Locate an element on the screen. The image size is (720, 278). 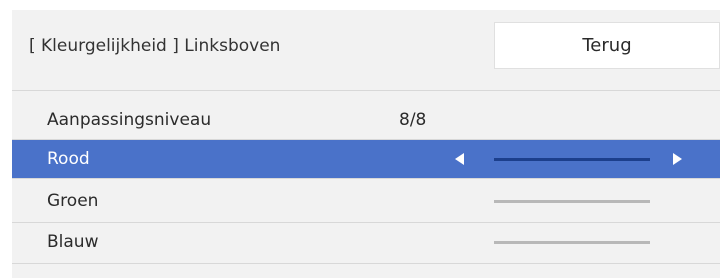
row-label: Aanpassingsniveau is located at coordinates (129, 120).